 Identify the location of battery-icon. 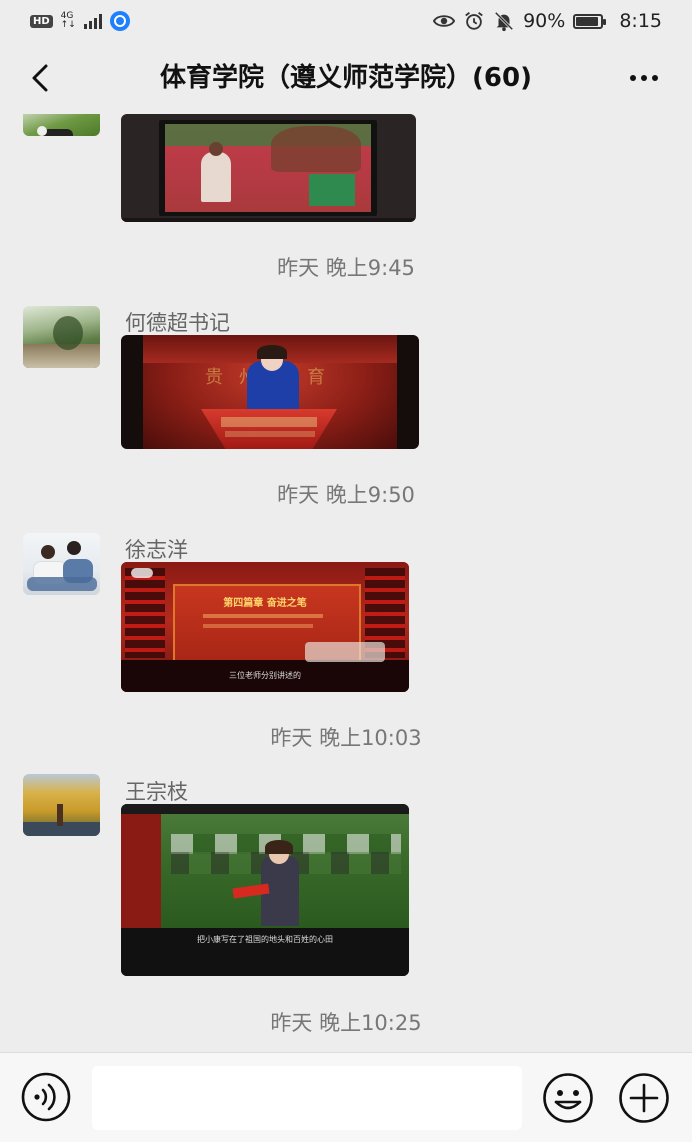
(590, 21).